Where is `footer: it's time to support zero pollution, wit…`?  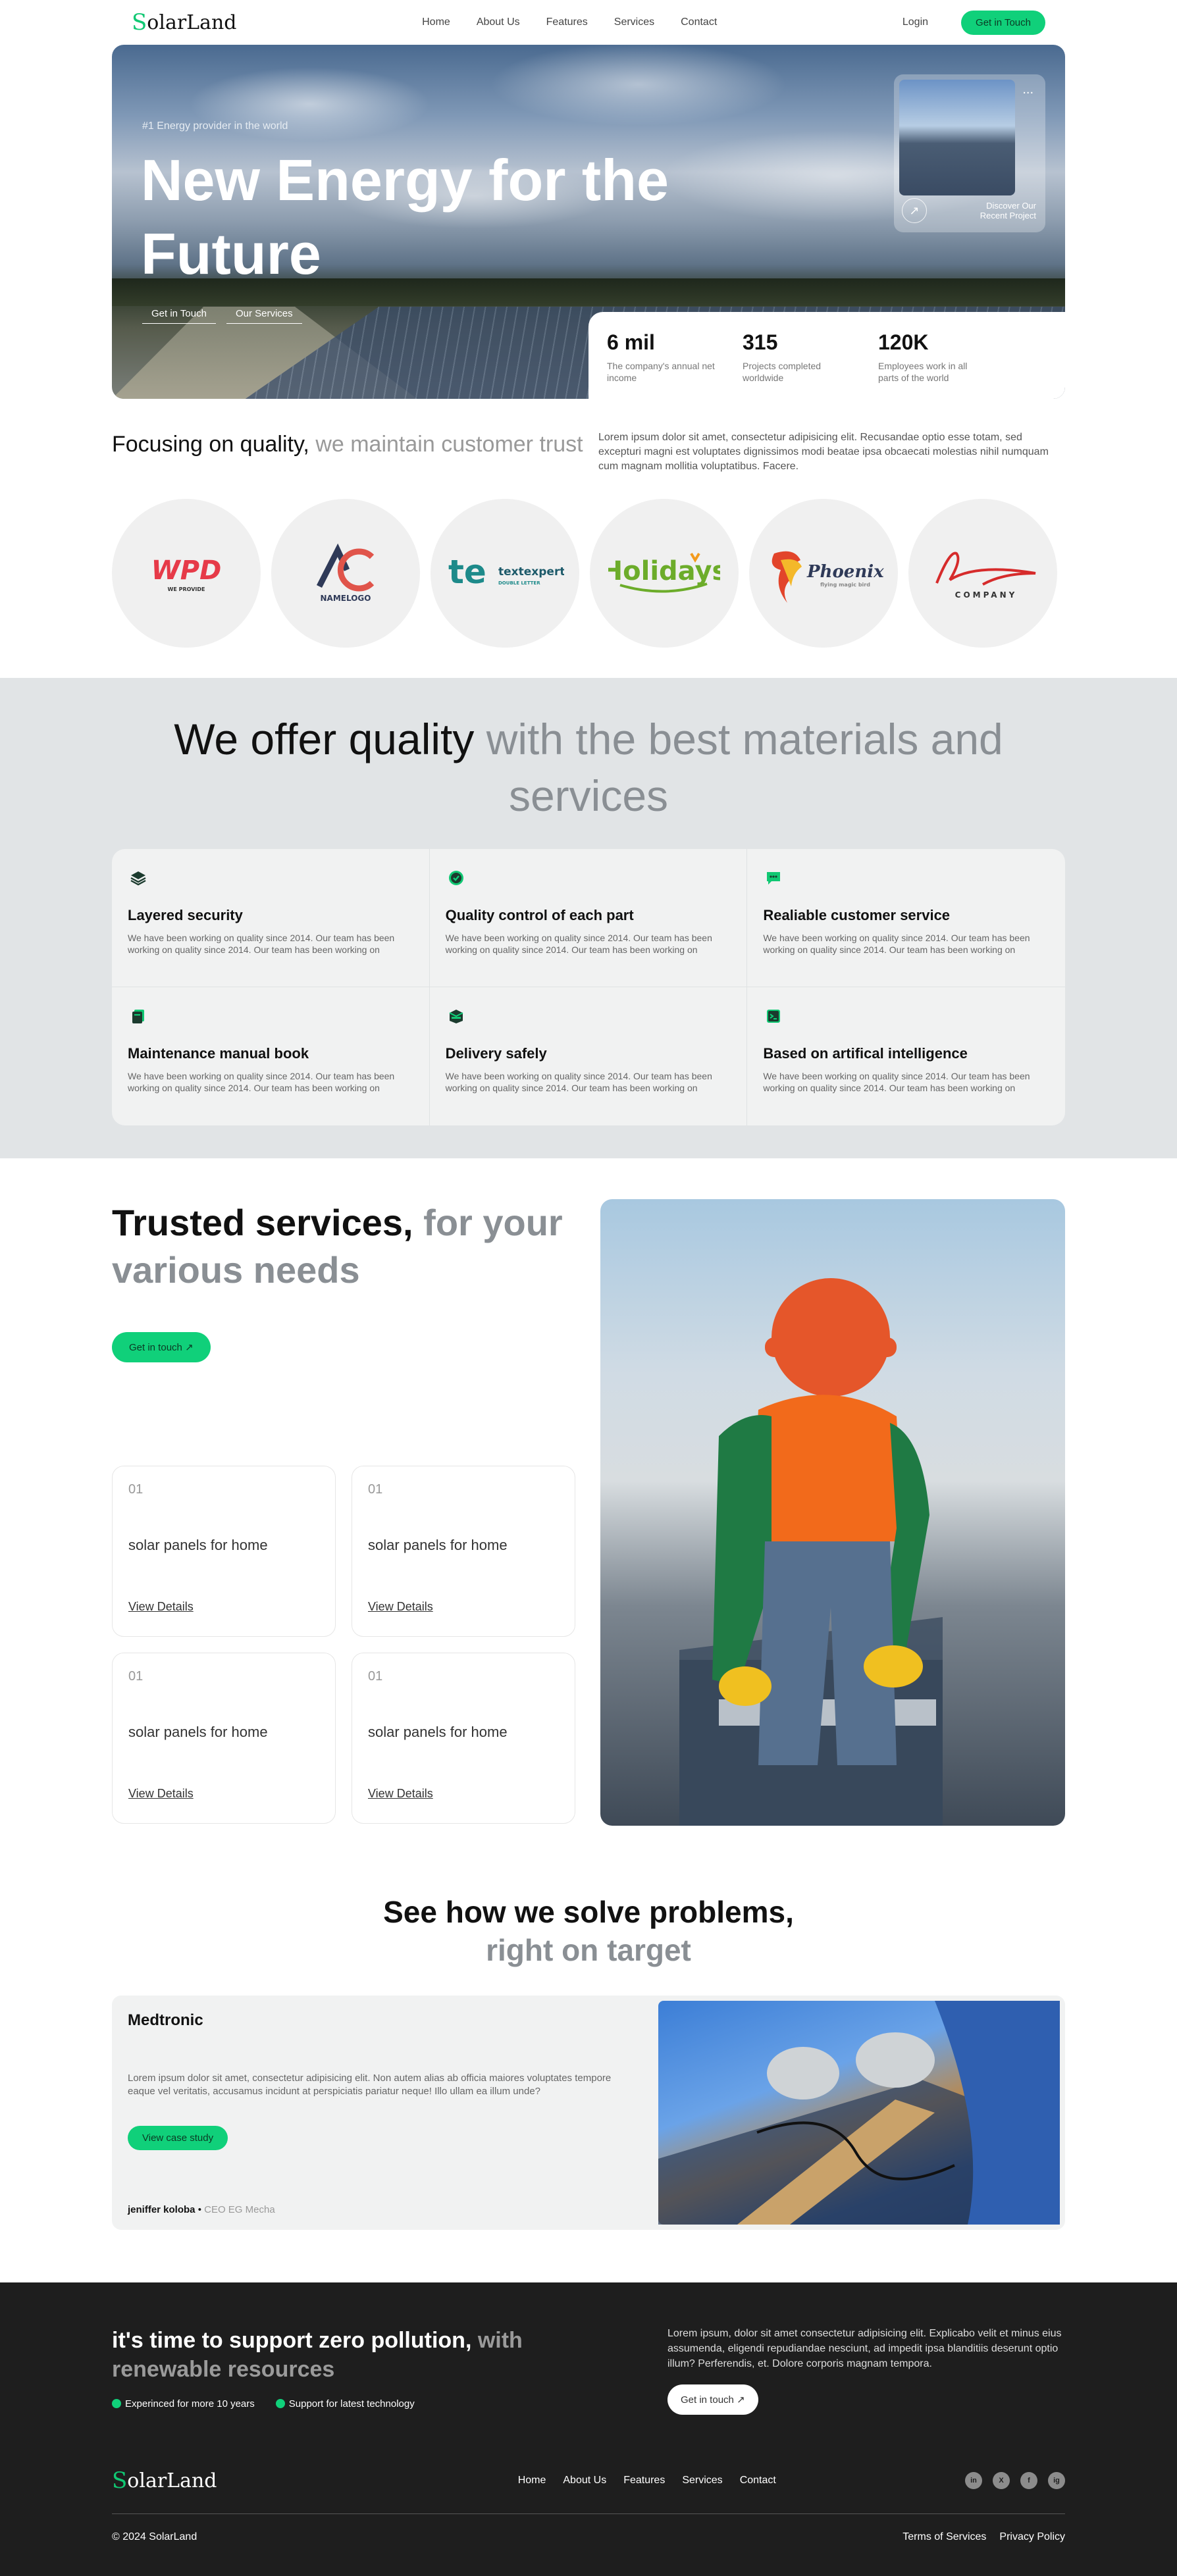
footer: it's time to support zero pollution, wit… is located at coordinates (588, 2429).